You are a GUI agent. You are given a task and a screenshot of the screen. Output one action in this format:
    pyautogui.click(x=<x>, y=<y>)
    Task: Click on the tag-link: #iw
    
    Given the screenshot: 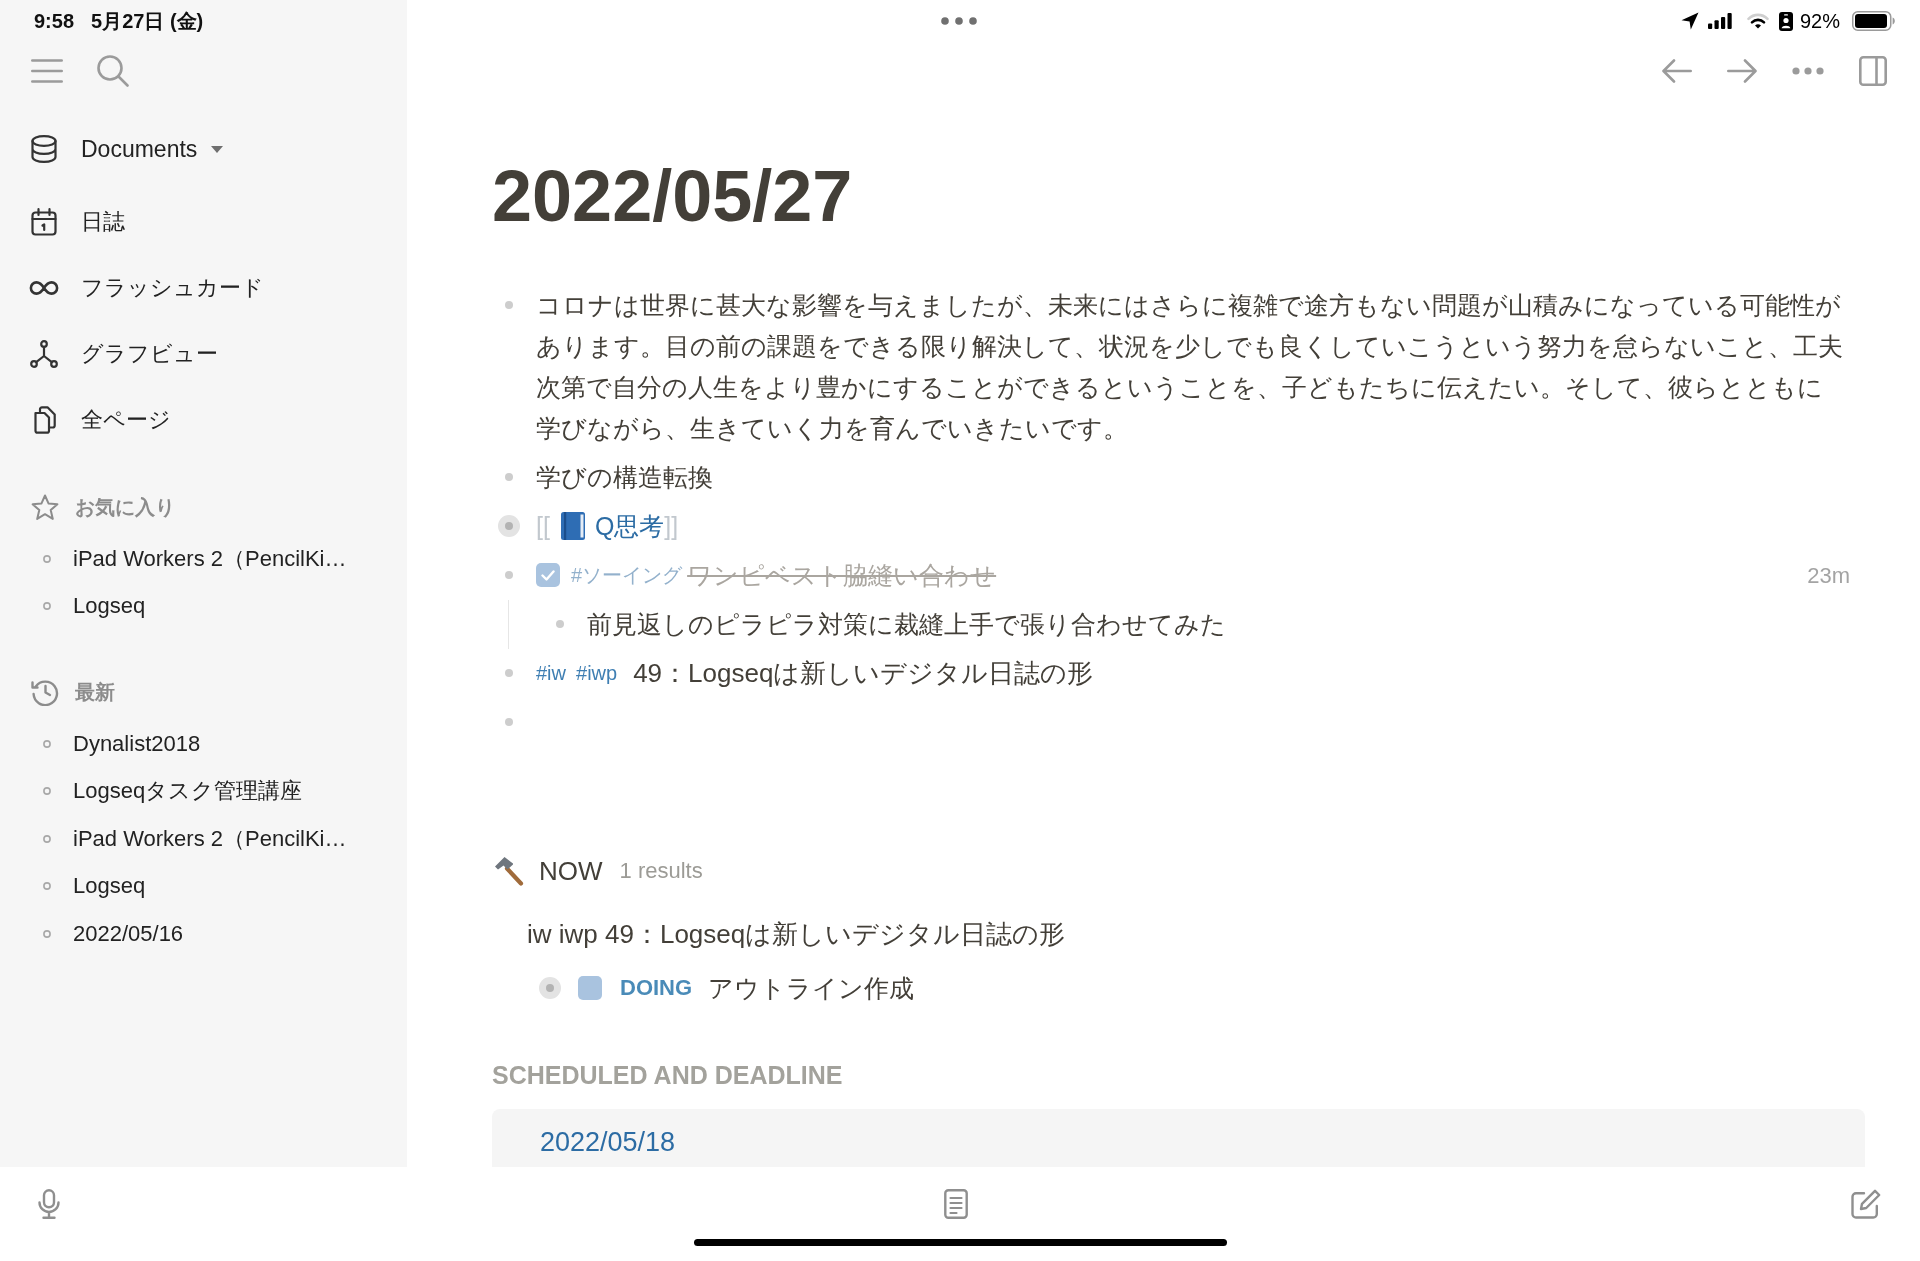 What is the action you would take?
    pyautogui.click(x=551, y=673)
    